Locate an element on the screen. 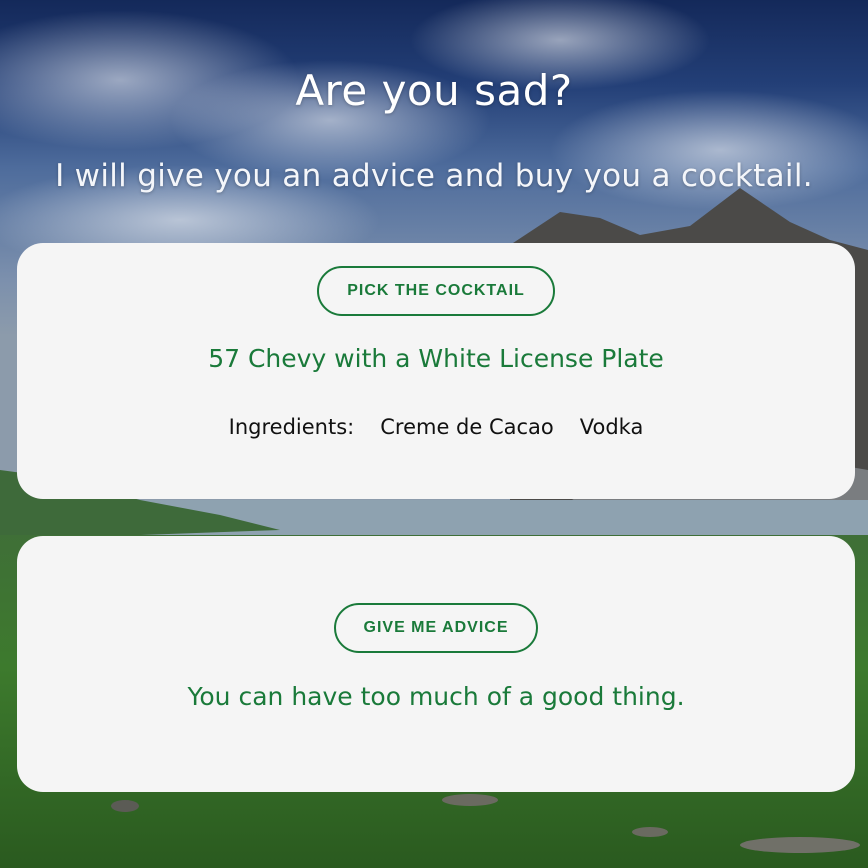 The image size is (868, 868). ingredients-label: Ingredients: is located at coordinates (291, 427).